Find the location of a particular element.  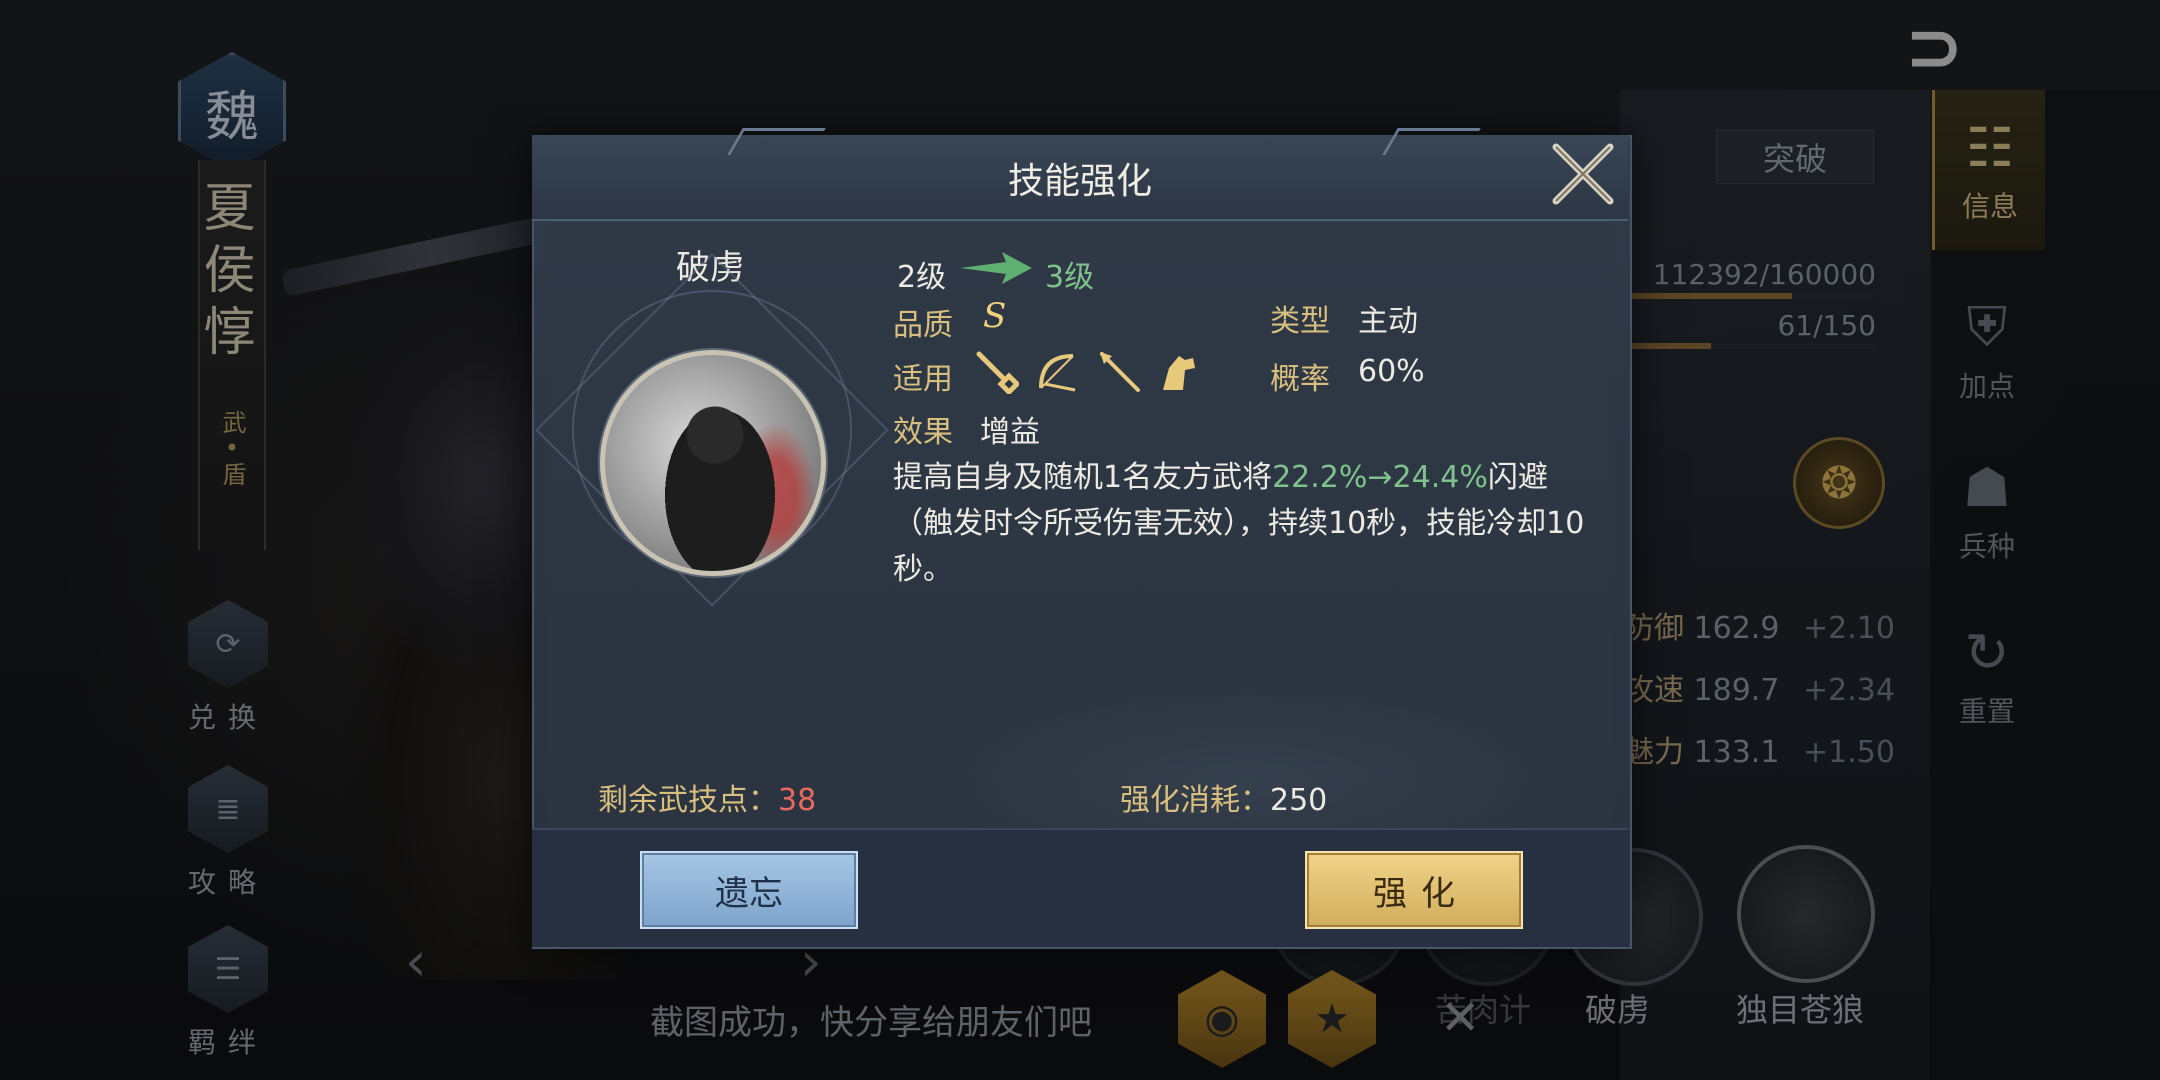

close-button is located at coordinates (1583, 174).